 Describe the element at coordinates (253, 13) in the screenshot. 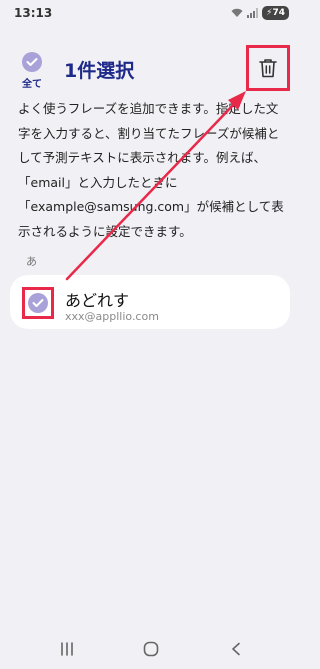

I see `signal-icon` at that location.